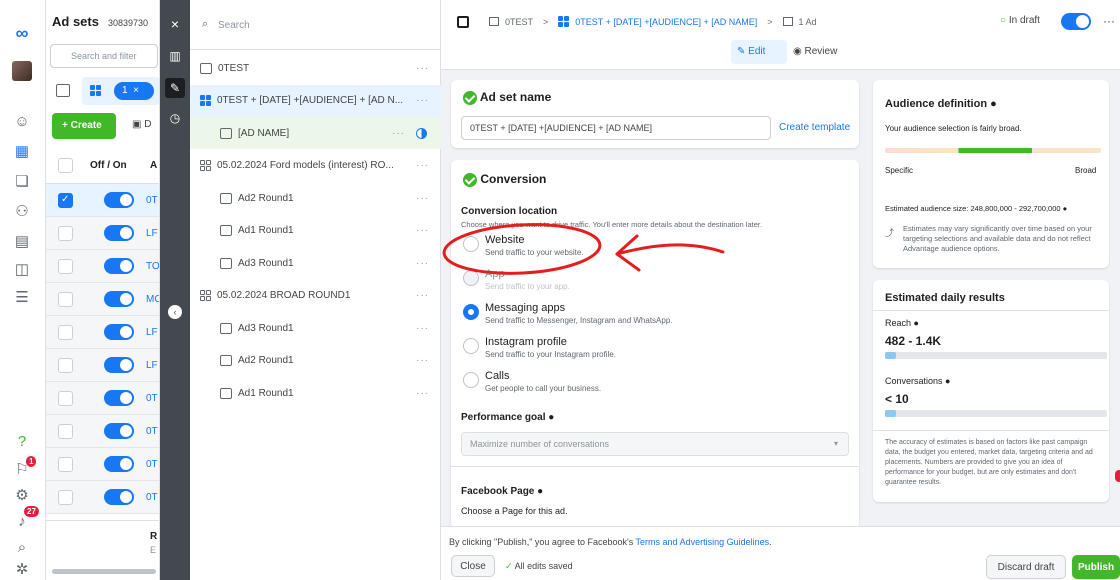  Describe the element at coordinates (234, 25) in the screenshot. I see `tree-search-input: Search` at that location.